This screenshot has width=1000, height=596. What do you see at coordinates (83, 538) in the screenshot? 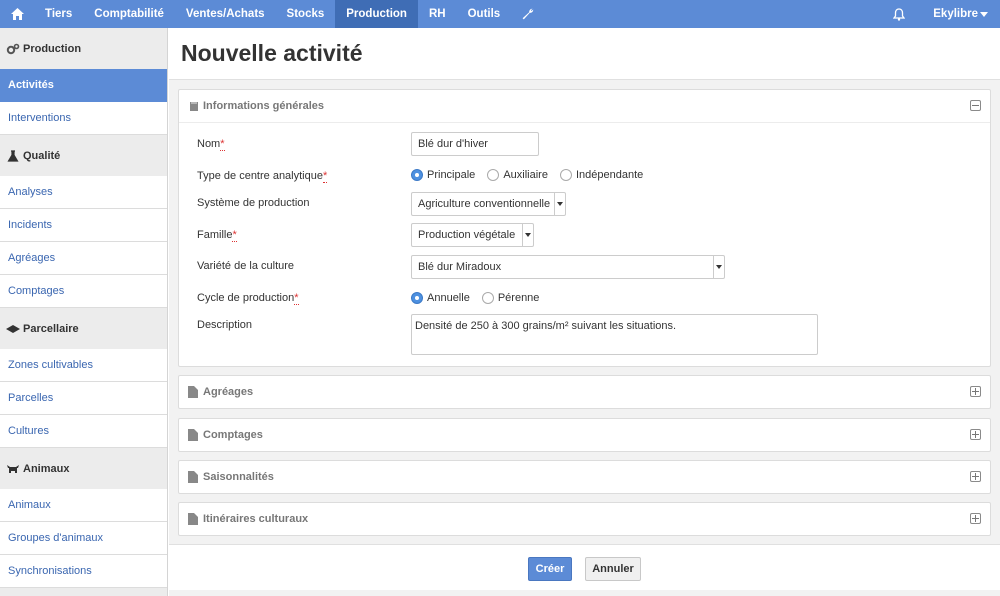
I see `sidebar-item-groupes-animaux: Groupes d'animaux` at bounding box center [83, 538].